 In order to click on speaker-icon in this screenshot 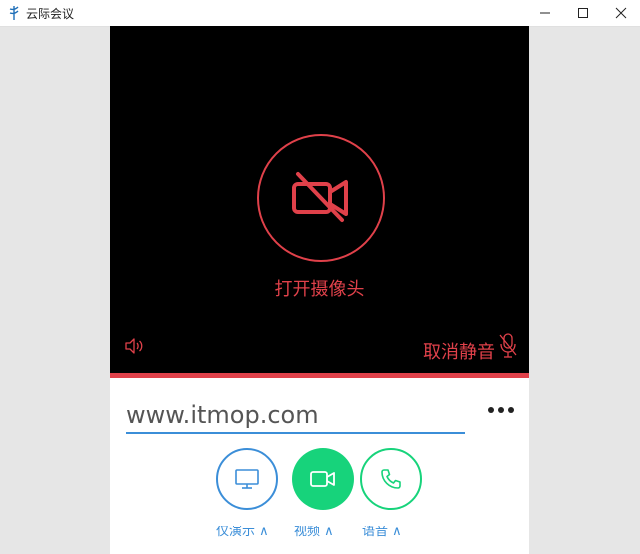, I will do `click(134, 346)`.